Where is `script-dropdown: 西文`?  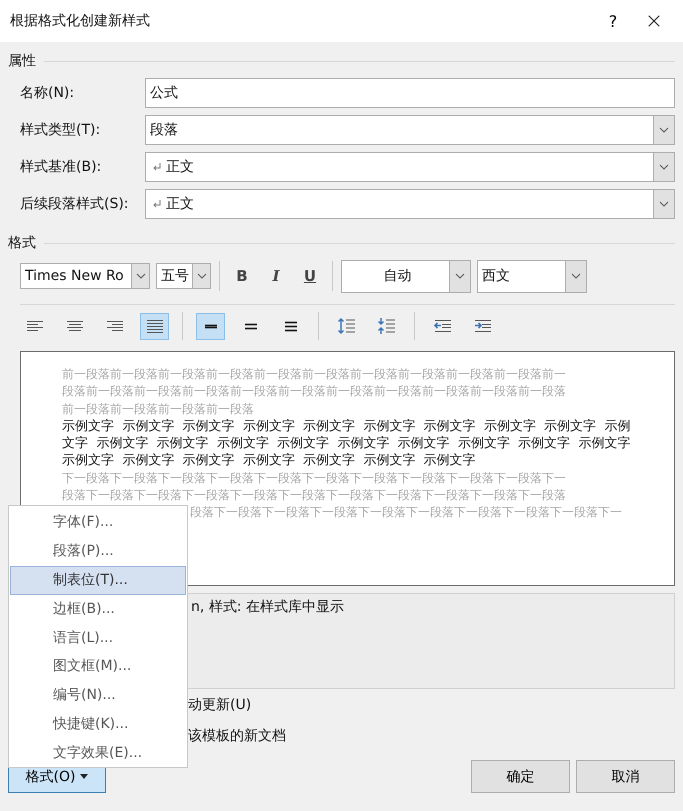
script-dropdown: 西文 is located at coordinates (532, 276).